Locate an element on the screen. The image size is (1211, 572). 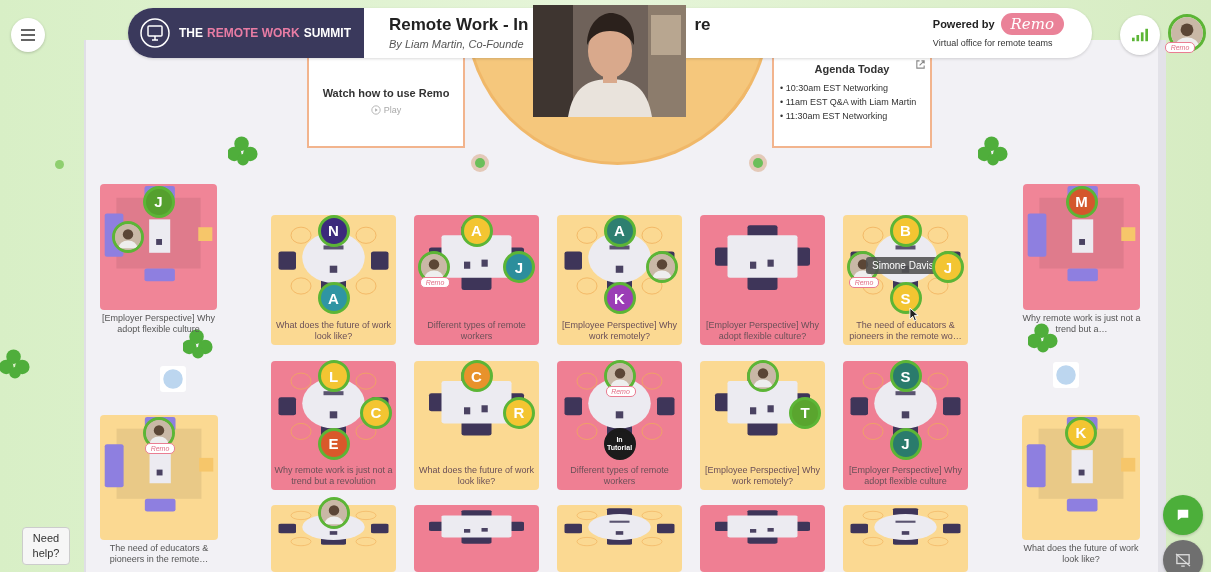
play-icon is located at coordinates (375, 110).